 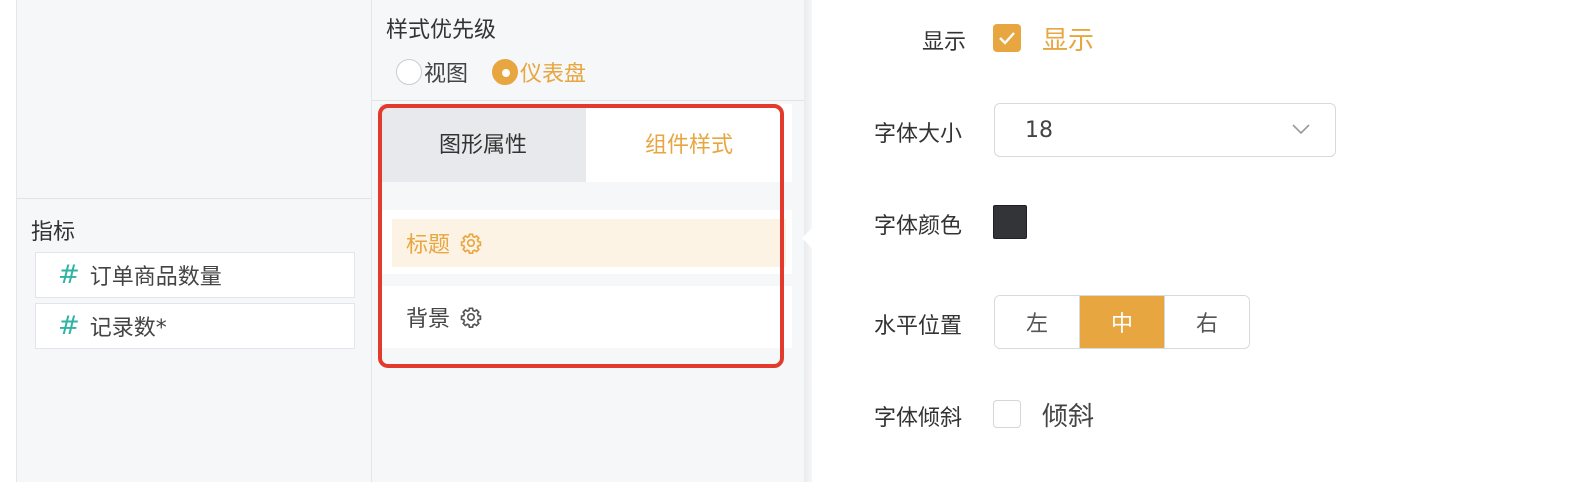 I want to click on style-priority-title: 样式优先级, so click(x=441, y=30).